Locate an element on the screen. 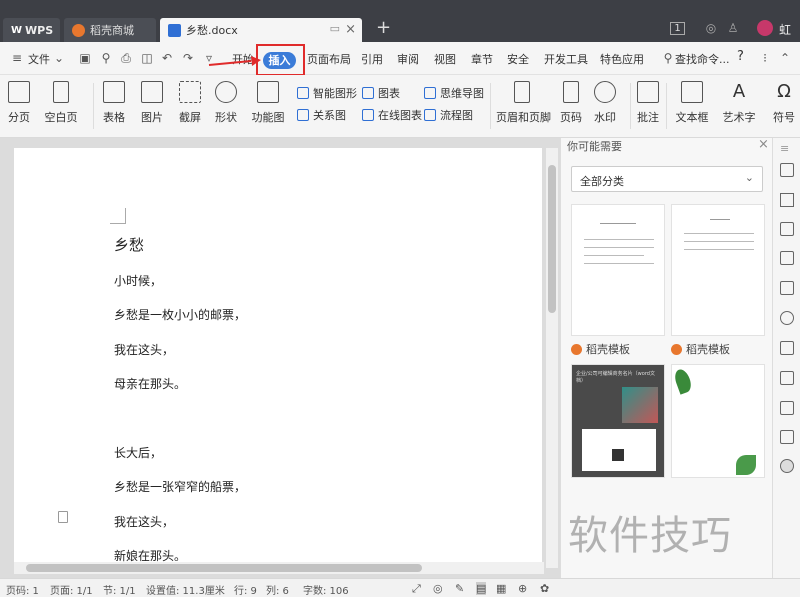 This screenshot has height=597, width=800. page-break-button: 分页 is located at coordinates (19, 103).